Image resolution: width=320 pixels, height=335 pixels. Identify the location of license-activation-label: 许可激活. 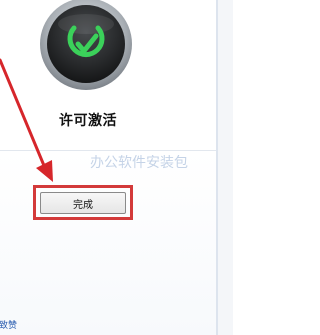
(88, 121).